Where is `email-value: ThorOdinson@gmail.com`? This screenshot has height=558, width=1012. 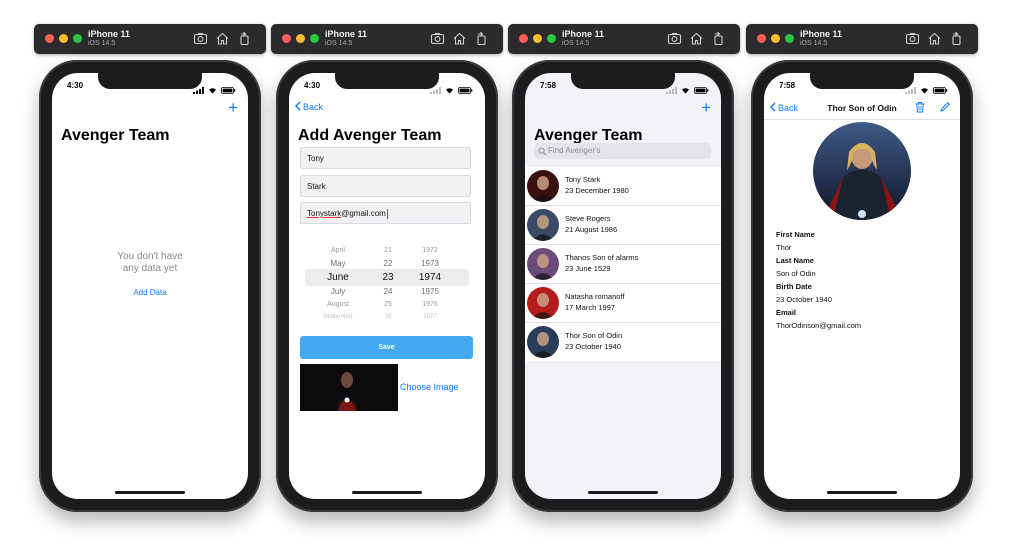 email-value: ThorOdinson@gmail.com is located at coordinates (819, 325).